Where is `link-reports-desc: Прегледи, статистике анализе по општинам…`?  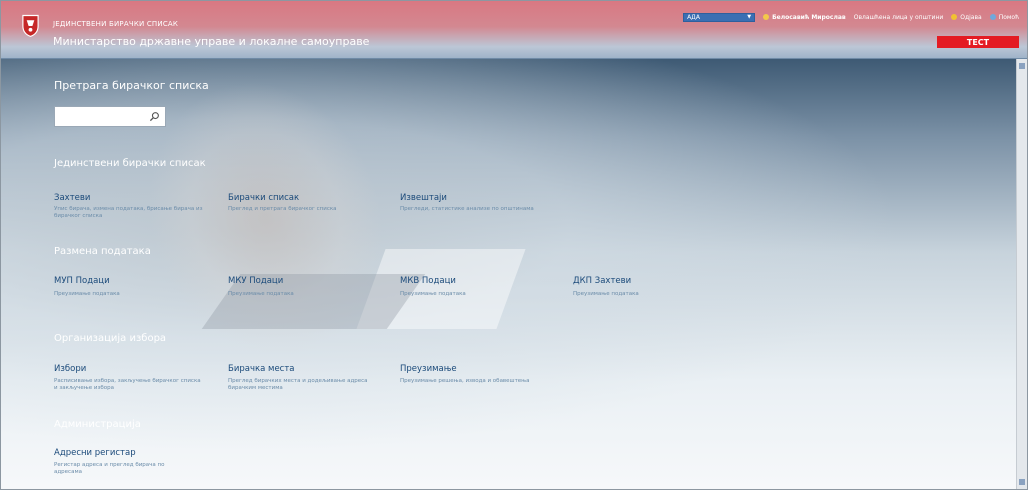
link-reports-desc: Прегледи, статистике анализе по општинам… is located at coordinates (467, 209).